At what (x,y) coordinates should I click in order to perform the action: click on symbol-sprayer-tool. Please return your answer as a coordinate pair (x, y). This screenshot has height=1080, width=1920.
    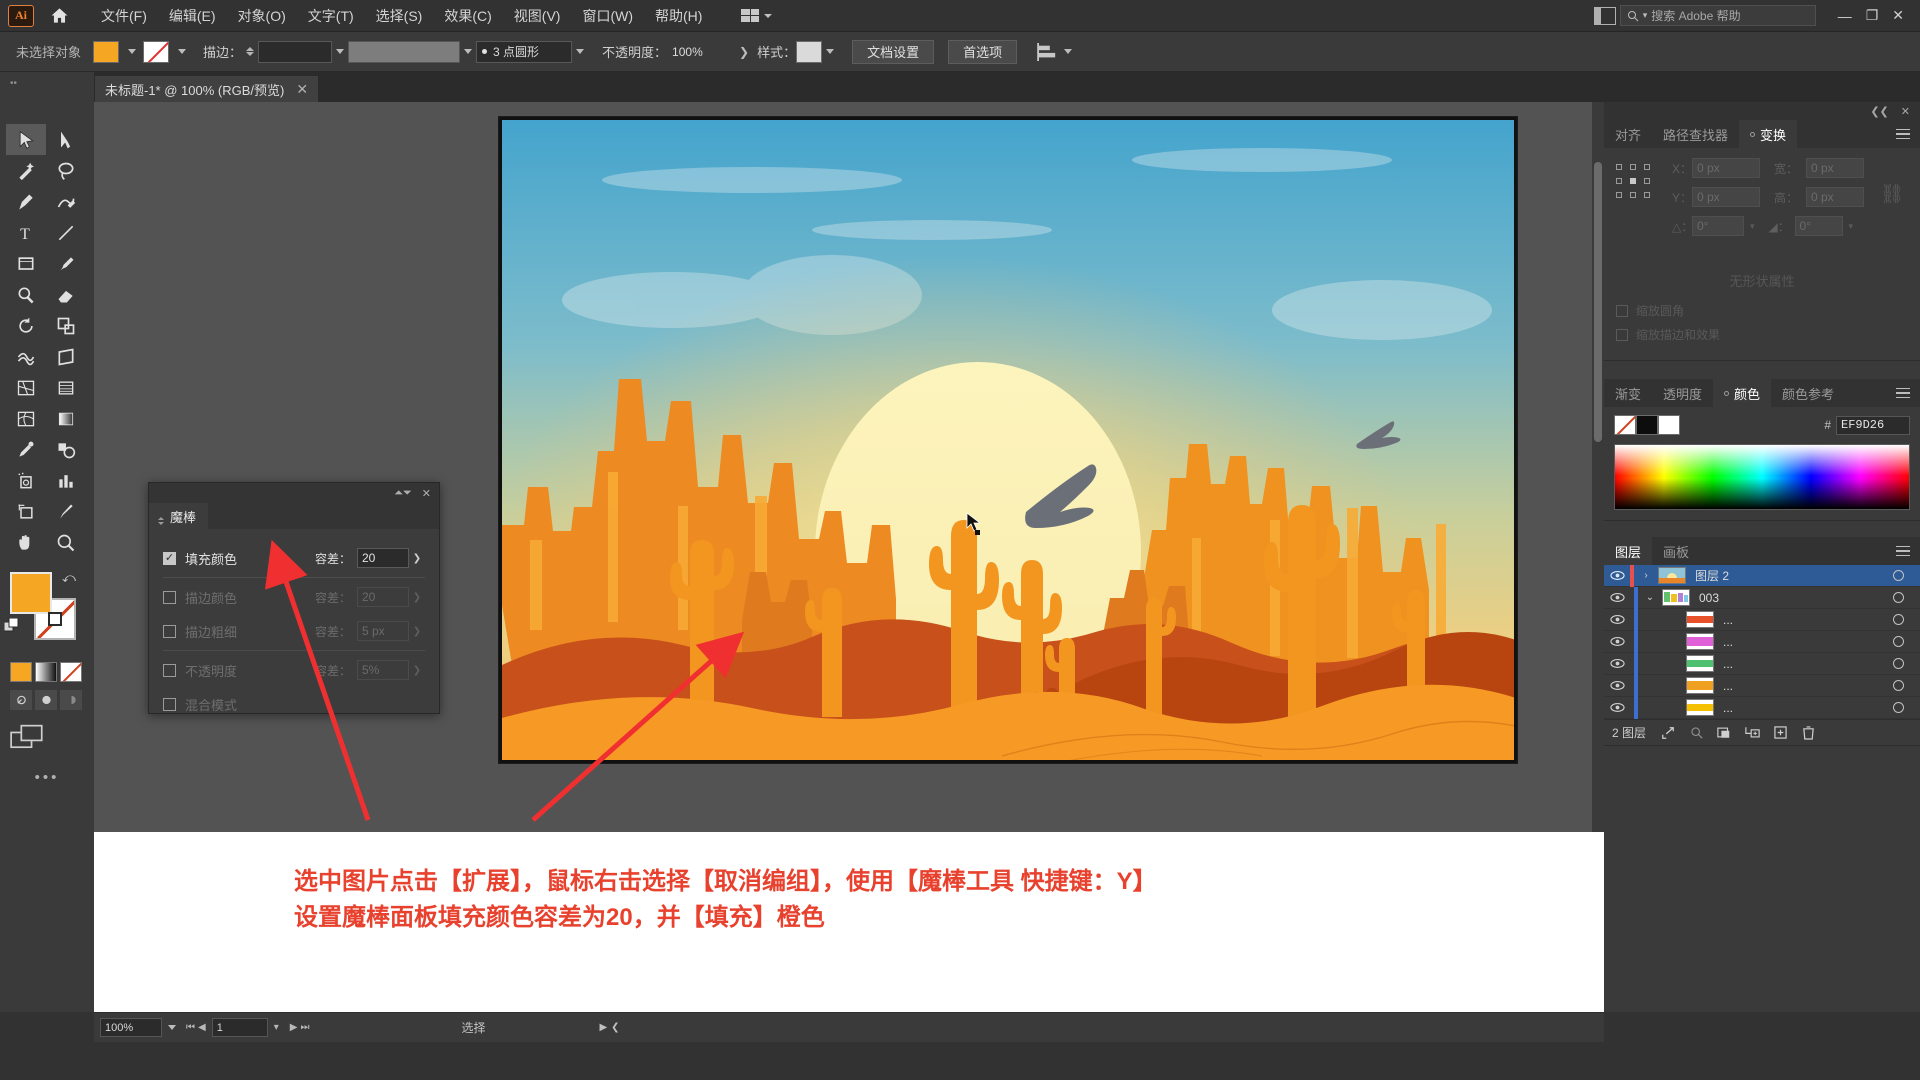
    Looking at the image, I should click on (26, 480).